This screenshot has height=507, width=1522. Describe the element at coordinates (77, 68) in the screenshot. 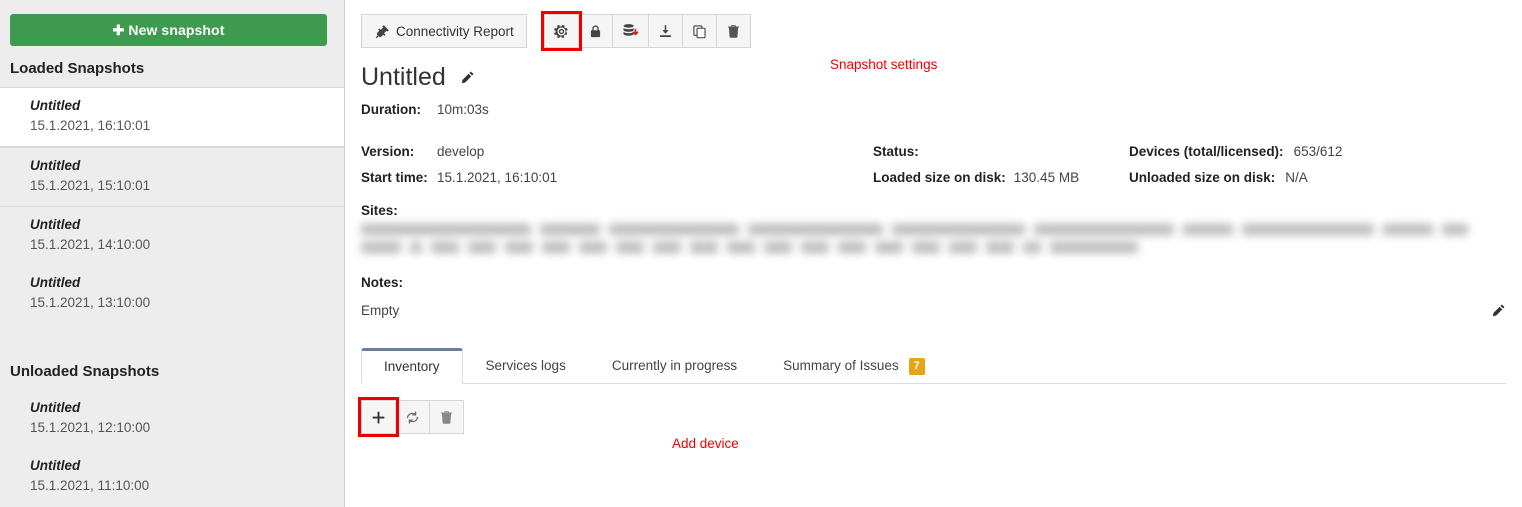

I see `loaded-snapshots-heading: Loaded Snapshots` at that location.